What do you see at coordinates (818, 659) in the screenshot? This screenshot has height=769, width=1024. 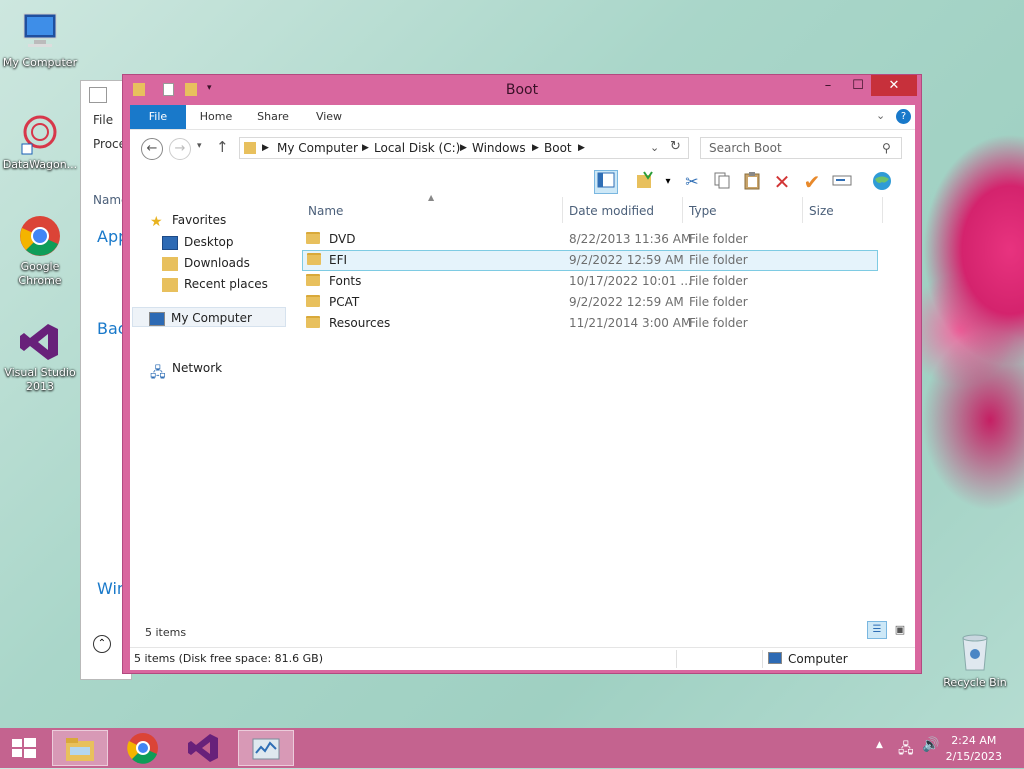 I see `status-location: Computer` at bounding box center [818, 659].